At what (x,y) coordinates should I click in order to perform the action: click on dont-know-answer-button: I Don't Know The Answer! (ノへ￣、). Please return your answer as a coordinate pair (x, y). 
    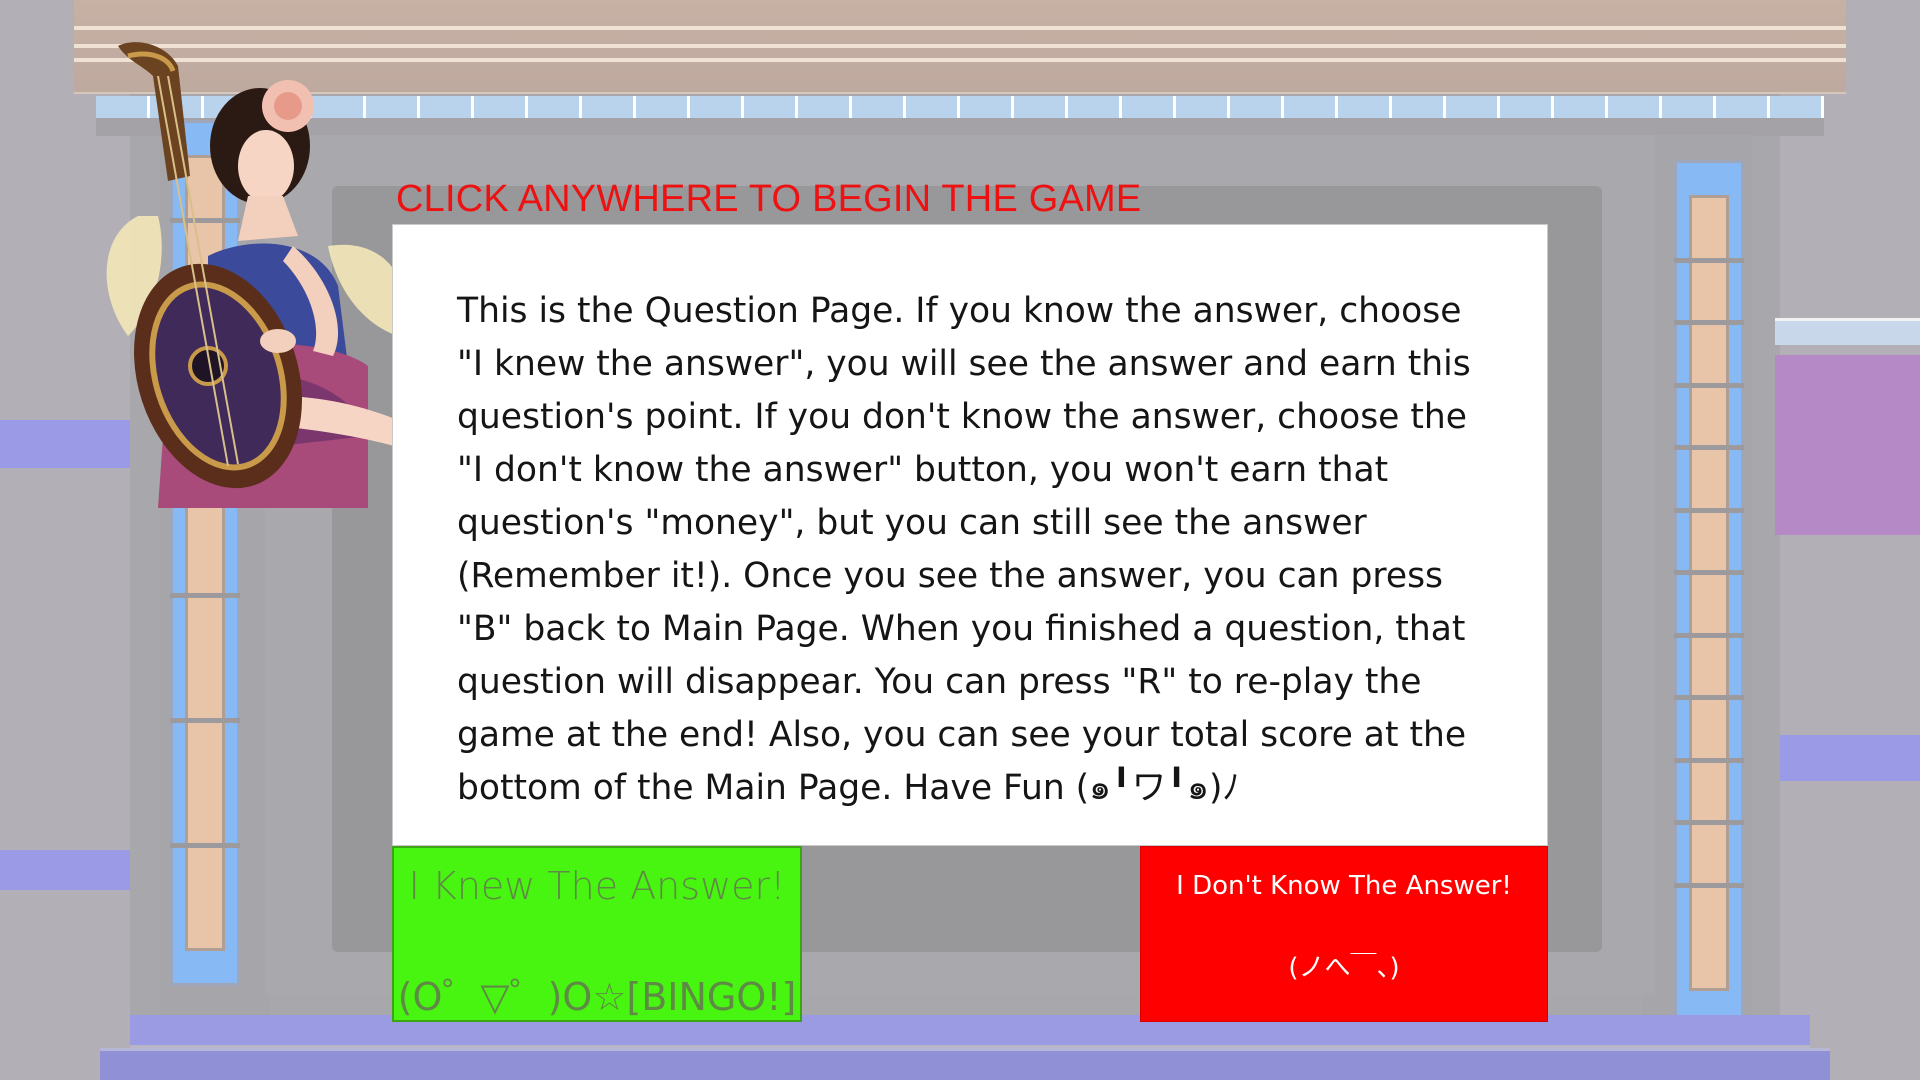
    Looking at the image, I should click on (1344, 934).